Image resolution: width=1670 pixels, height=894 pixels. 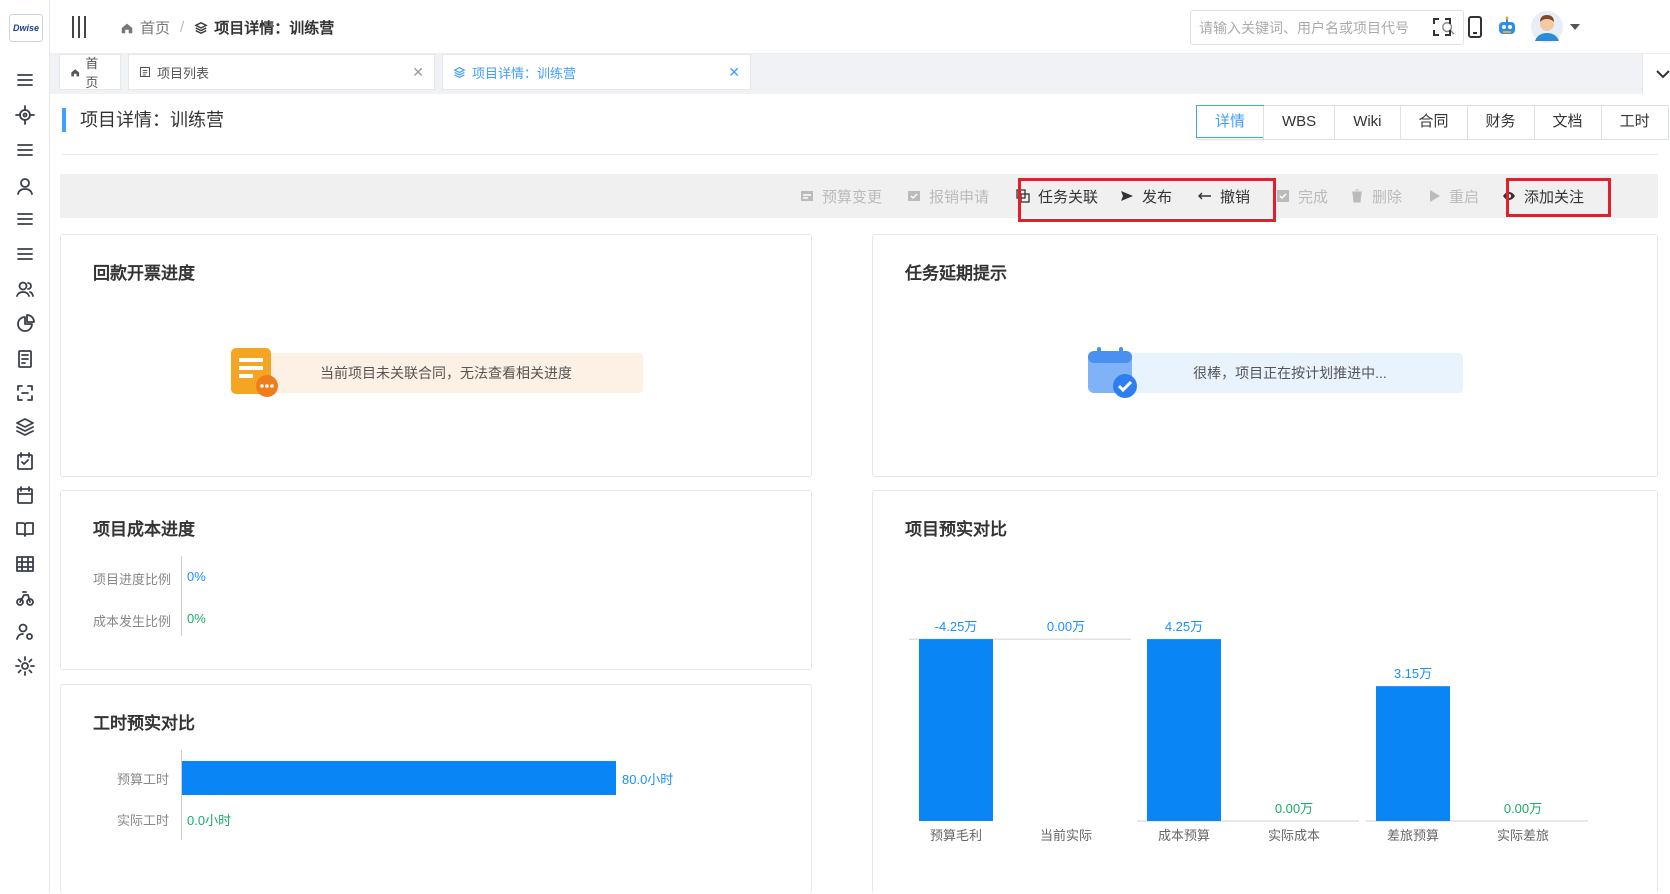 I want to click on target-icon, so click(x=25, y=115).